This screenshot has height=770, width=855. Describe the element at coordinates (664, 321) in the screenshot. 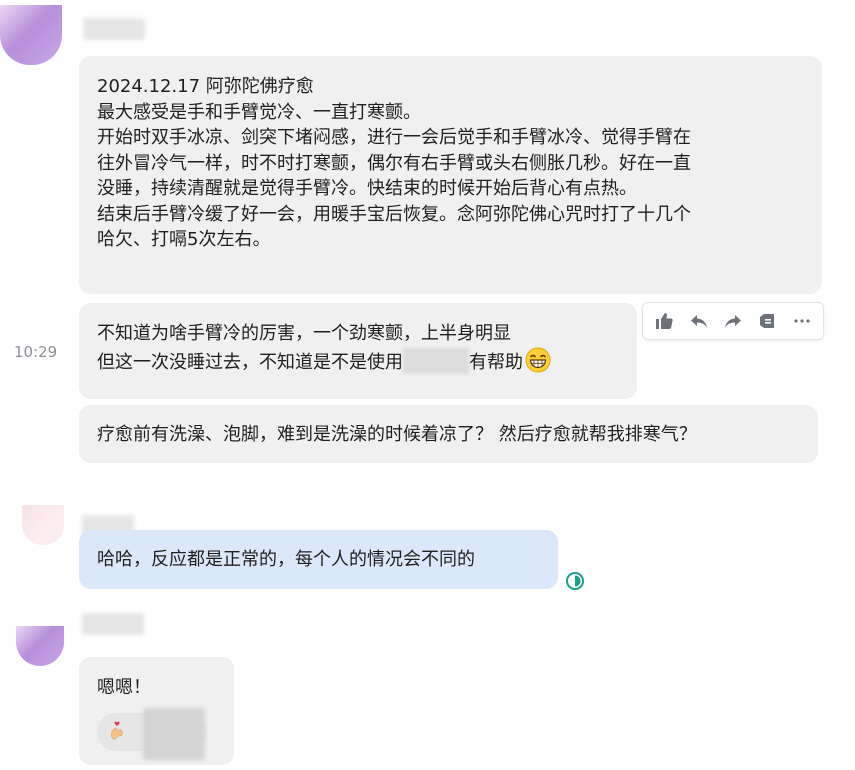

I see `thumbs-up-icon` at that location.